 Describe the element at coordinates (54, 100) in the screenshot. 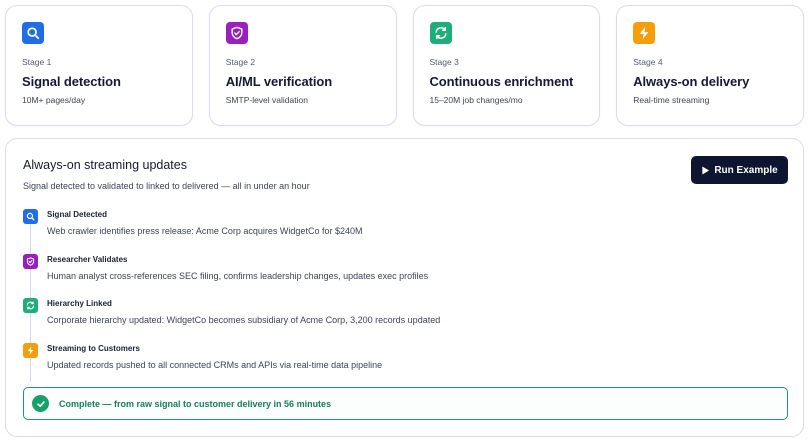

I see `stage-subtitle: 10M+ pages/day` at that location.